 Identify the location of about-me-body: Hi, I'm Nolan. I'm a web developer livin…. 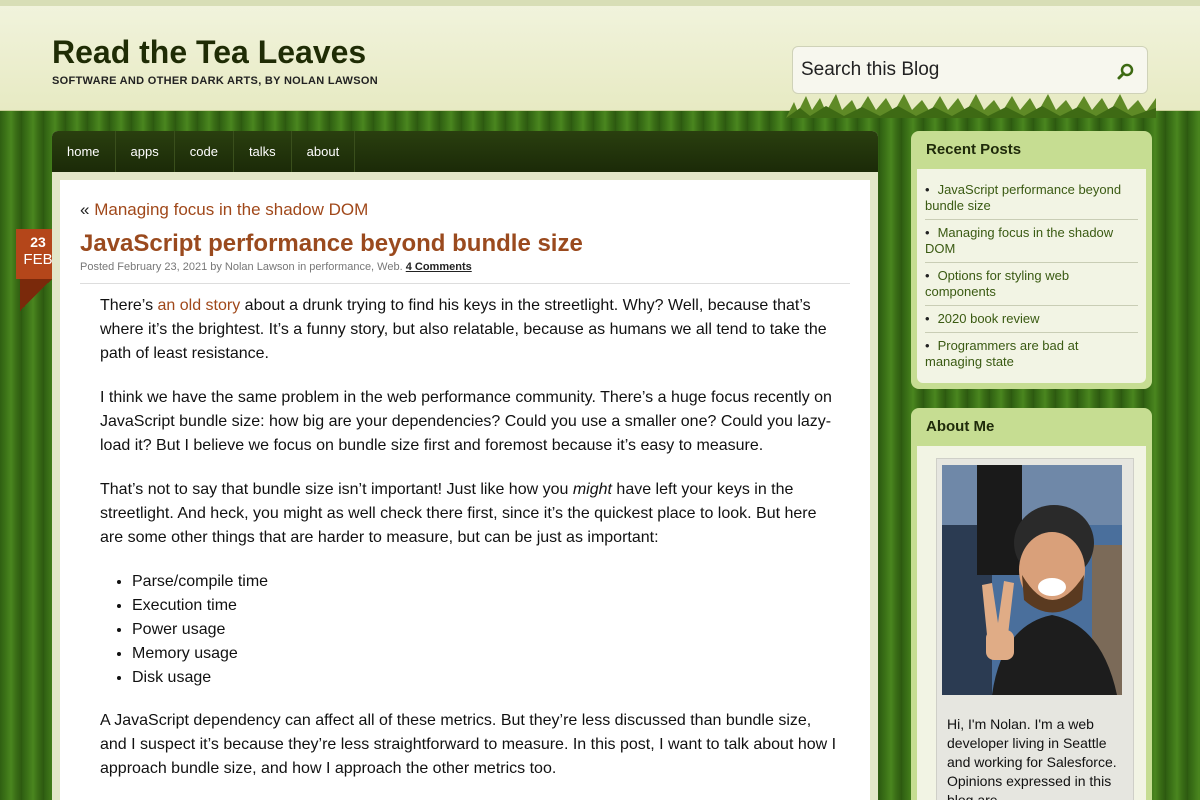
(1031, 623).